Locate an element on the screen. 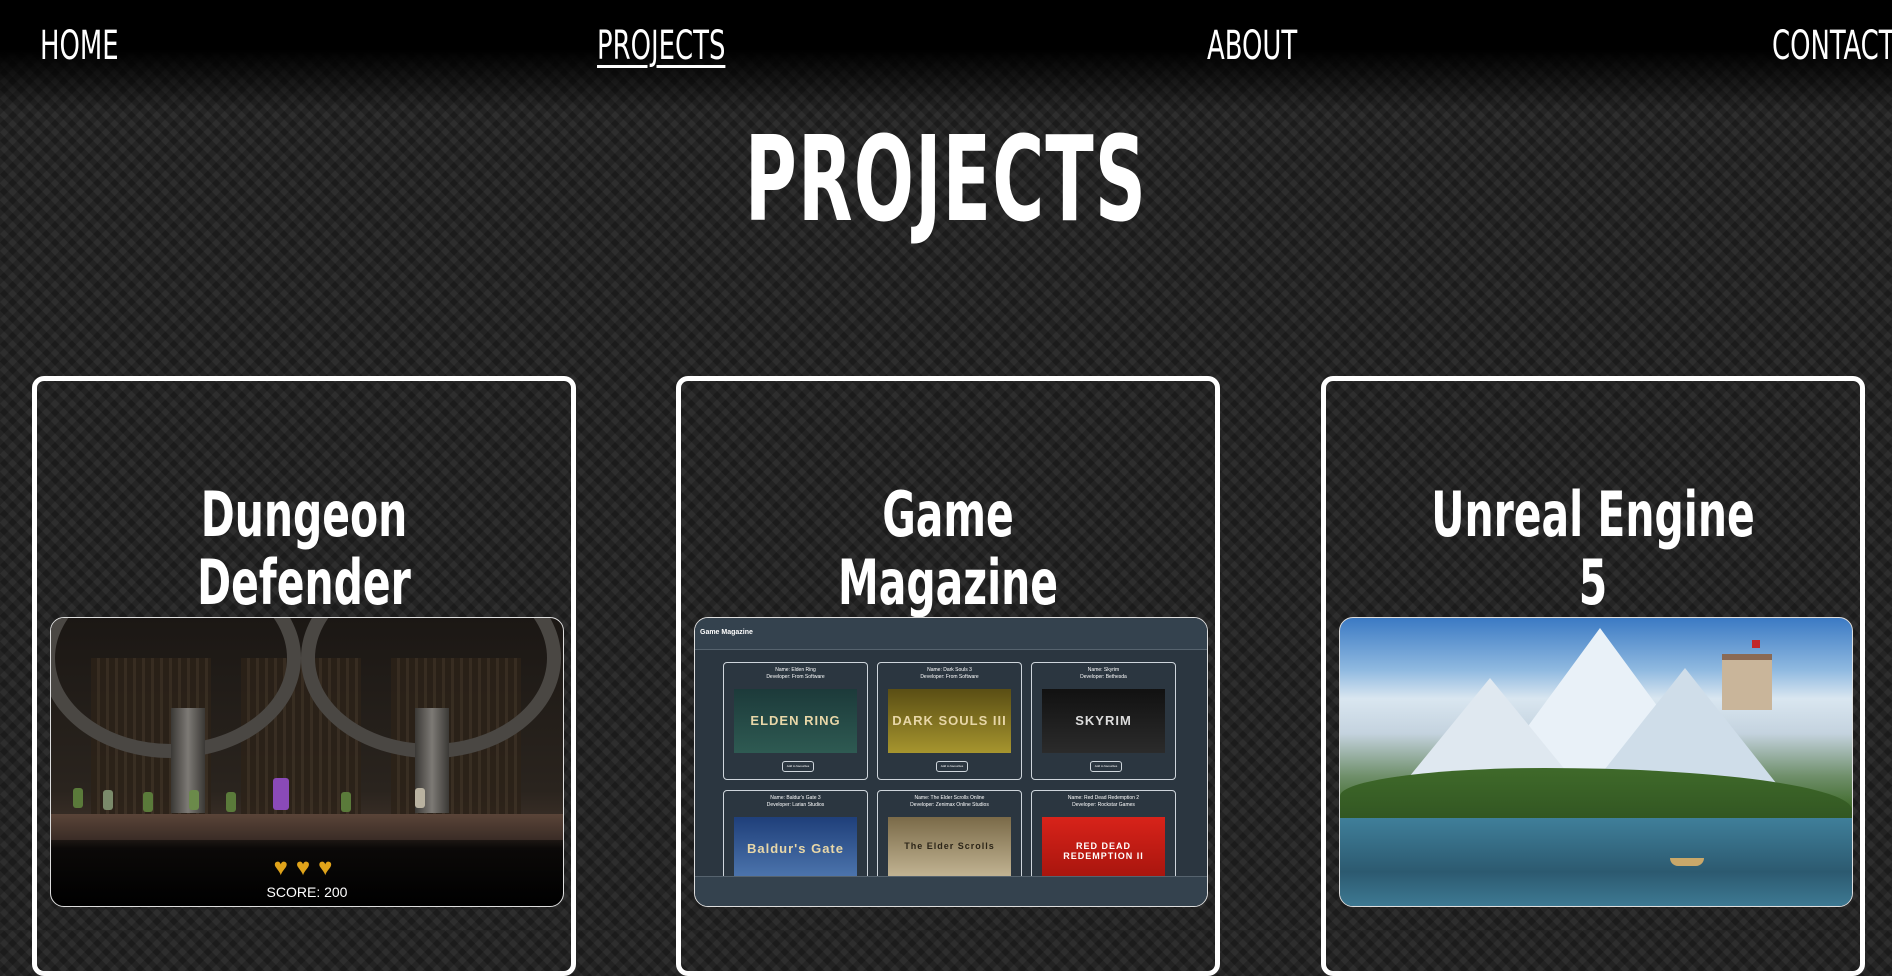  dungeon-floor is located at coordinates (307, 827).